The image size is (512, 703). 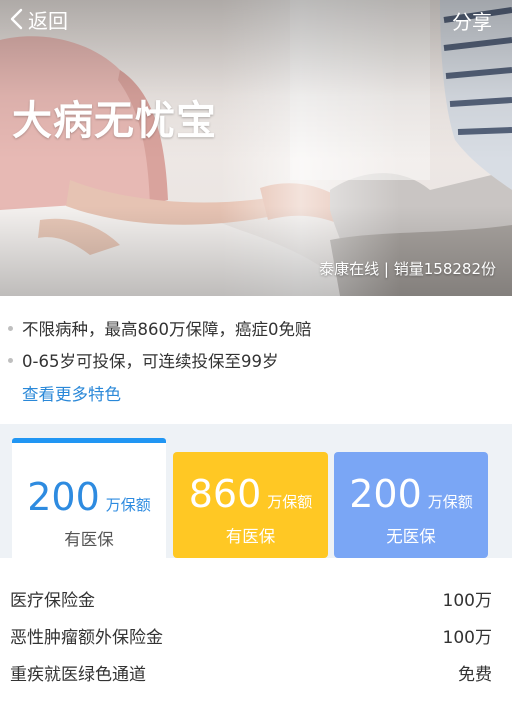 What do you see at coordinates (407, 269) in the screenshot?
I see `product-meta: 泰康在线 | 销量158282份` at bounding box center [407, 269].